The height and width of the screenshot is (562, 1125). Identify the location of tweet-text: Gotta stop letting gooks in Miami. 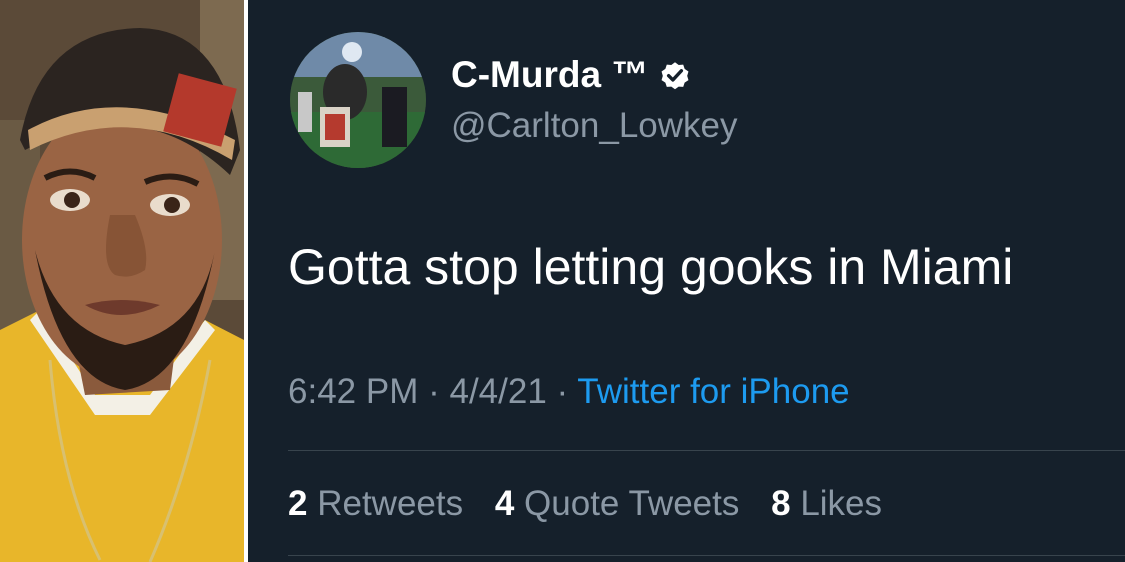
(651, 267).